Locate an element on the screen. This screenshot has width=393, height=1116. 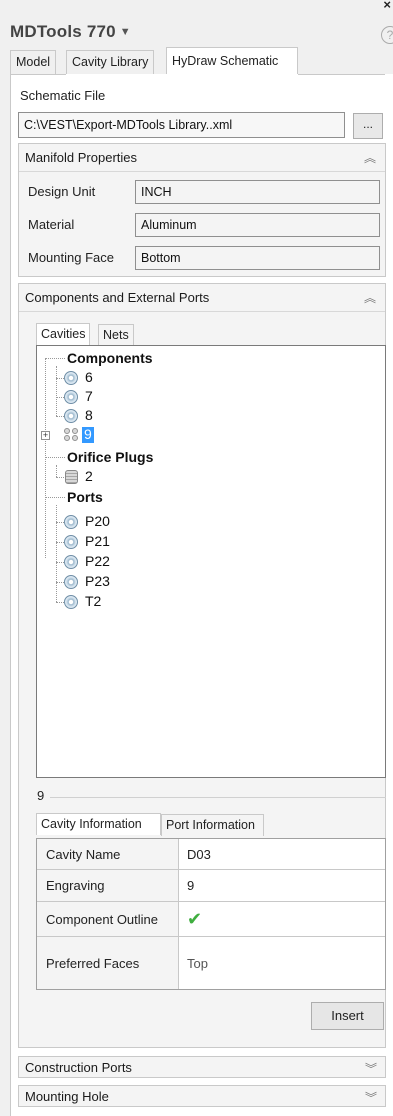
schematic-file-label: Schematic File is located at coordinates (63, 95).